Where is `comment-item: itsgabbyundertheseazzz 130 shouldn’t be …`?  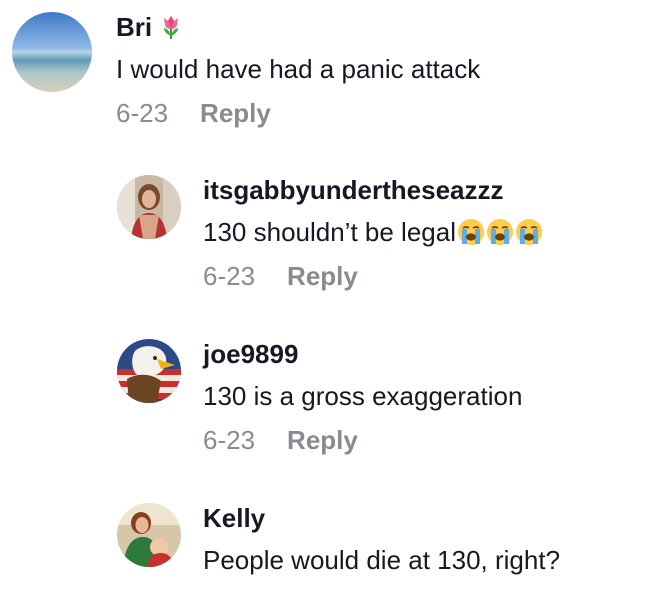 comment-item: itsgabbyundertheseazzz 130 shouldn’t be … is located at coordinates (330, 233).